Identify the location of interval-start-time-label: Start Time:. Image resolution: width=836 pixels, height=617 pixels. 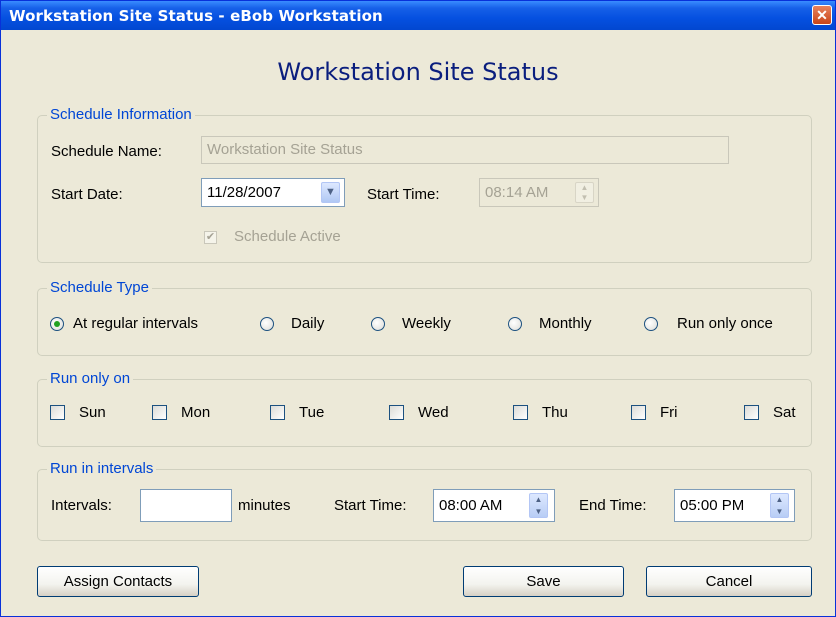
(370, 505).